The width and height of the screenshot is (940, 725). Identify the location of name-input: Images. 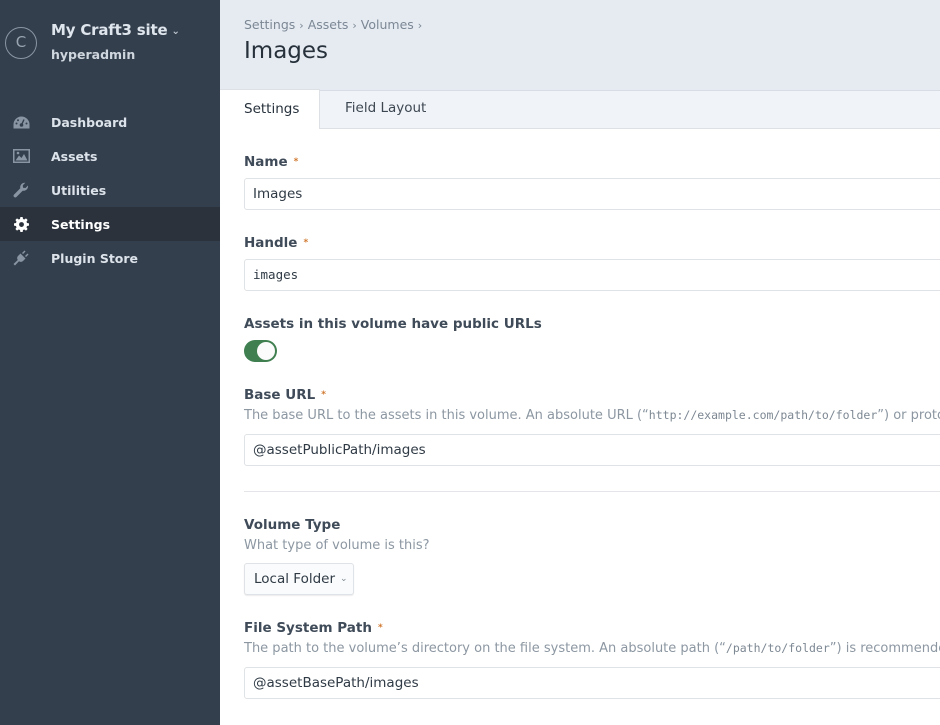
(592, 194).